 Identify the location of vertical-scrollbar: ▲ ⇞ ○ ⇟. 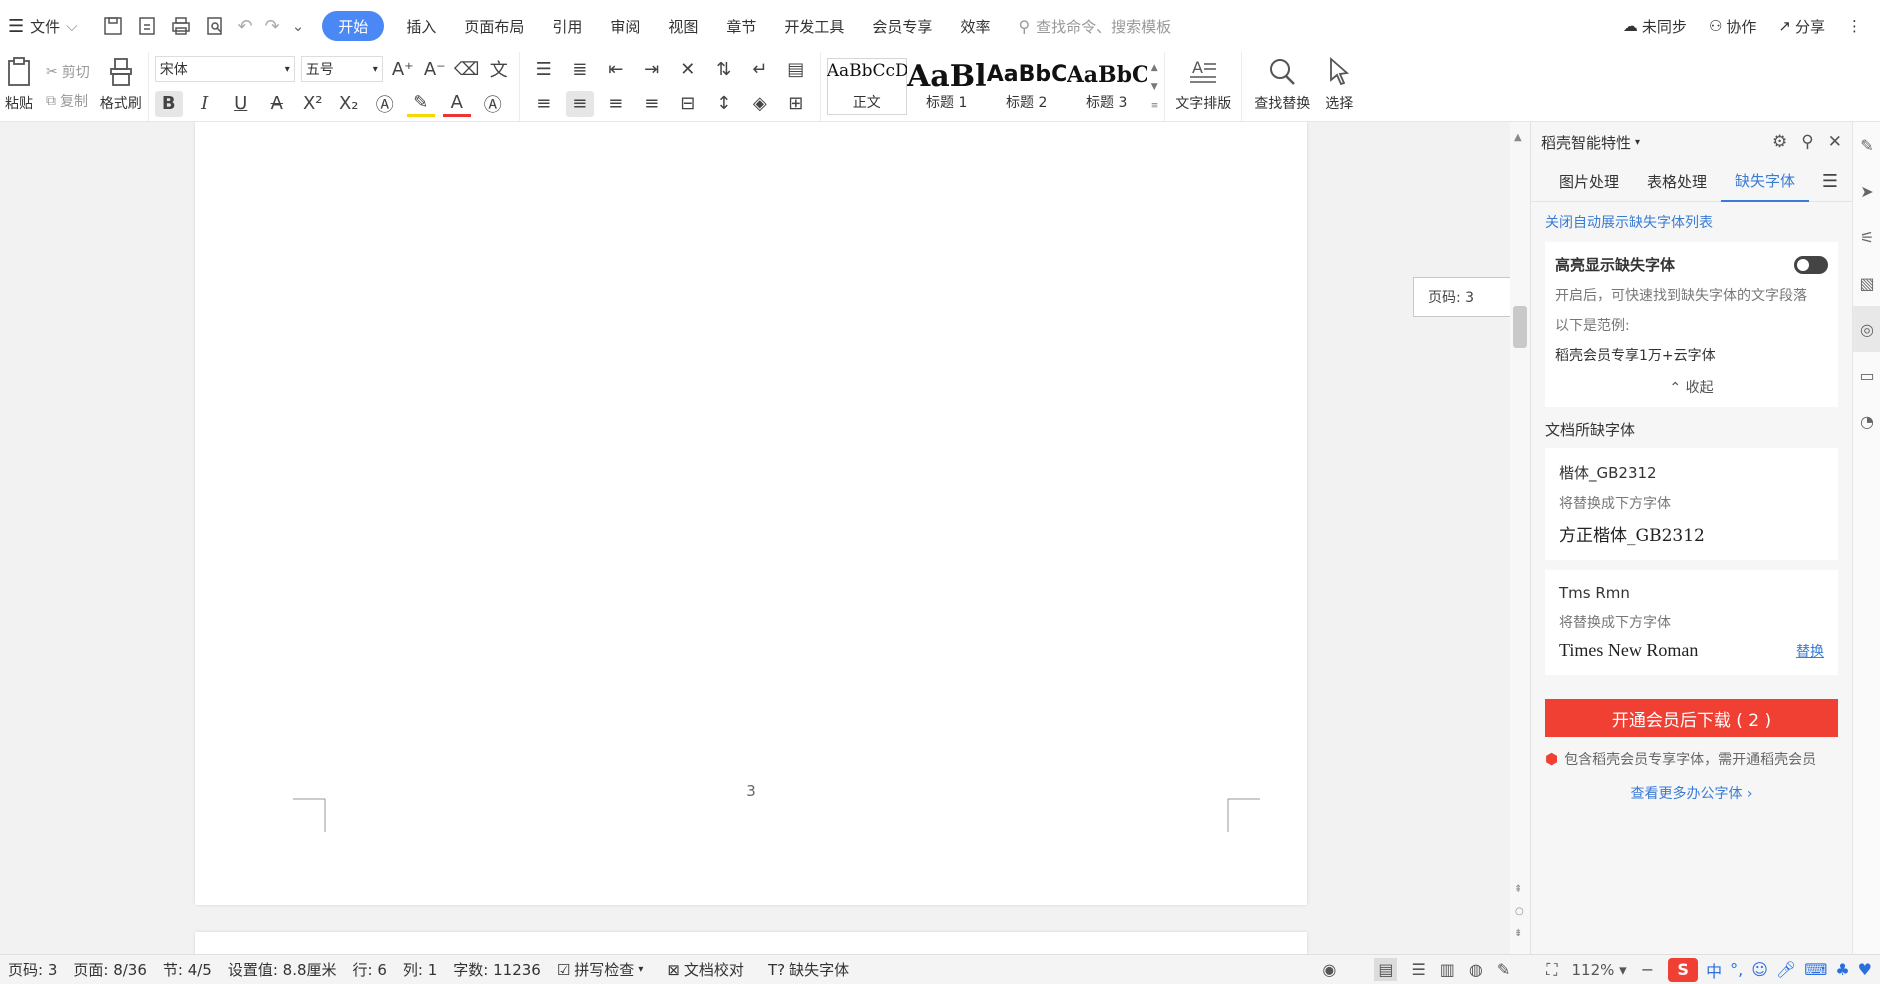
(1520, 538).